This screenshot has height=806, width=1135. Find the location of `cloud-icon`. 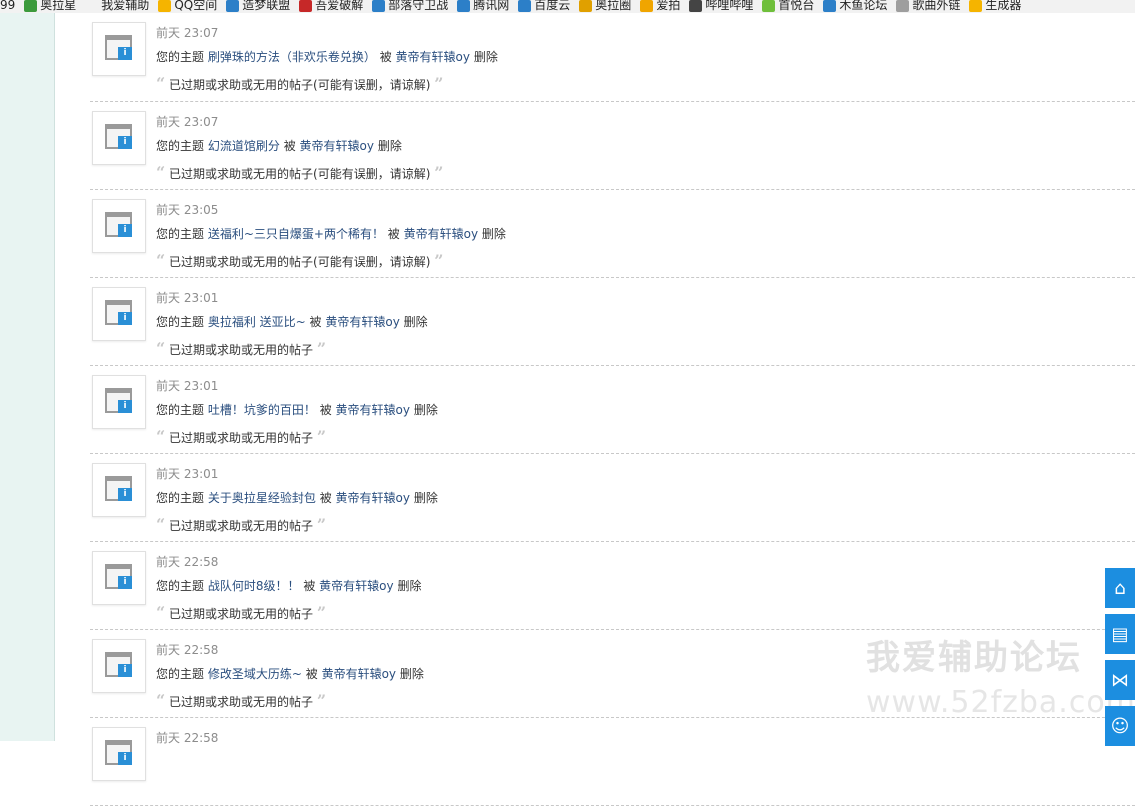

cloud-icon is located at coordinates (525, 6).